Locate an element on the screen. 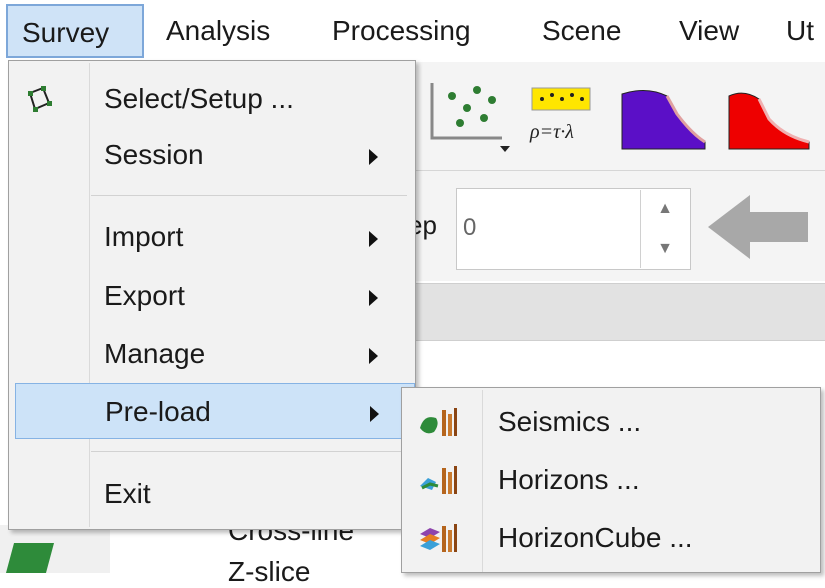 This screenshot has width=825, height=588. menu-item-preload: Pre-load is located at coordinates (215, 411).